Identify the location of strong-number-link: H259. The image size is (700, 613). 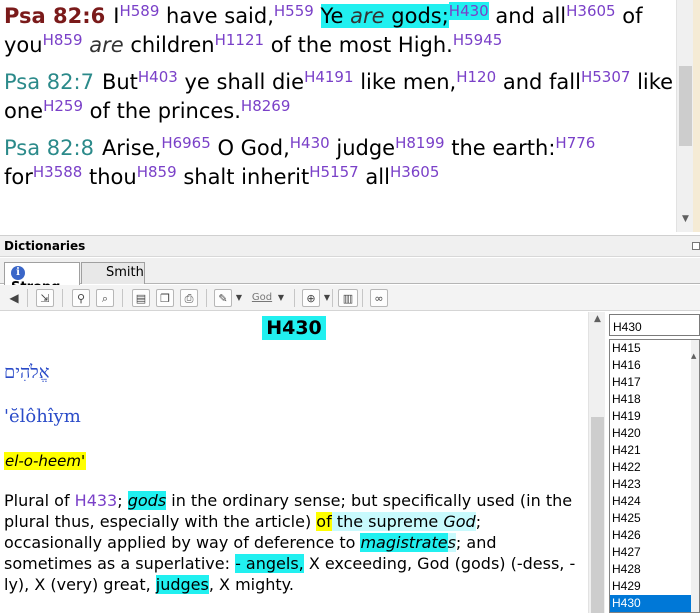
(63, 106).